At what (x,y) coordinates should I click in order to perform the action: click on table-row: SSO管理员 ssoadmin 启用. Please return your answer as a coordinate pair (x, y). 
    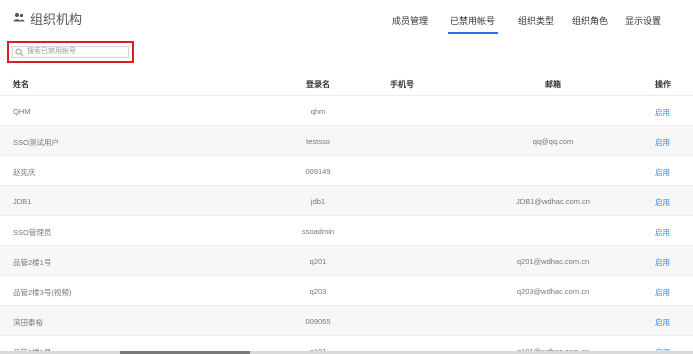
    Looking at the image, I should click on (346, 231).